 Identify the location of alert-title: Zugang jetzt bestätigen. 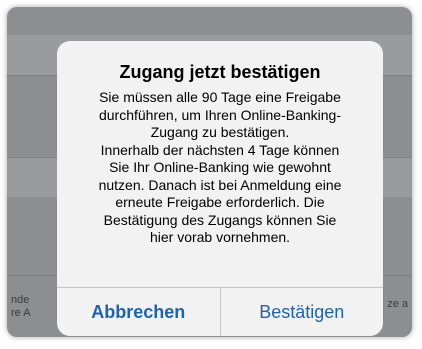
(220, 72).